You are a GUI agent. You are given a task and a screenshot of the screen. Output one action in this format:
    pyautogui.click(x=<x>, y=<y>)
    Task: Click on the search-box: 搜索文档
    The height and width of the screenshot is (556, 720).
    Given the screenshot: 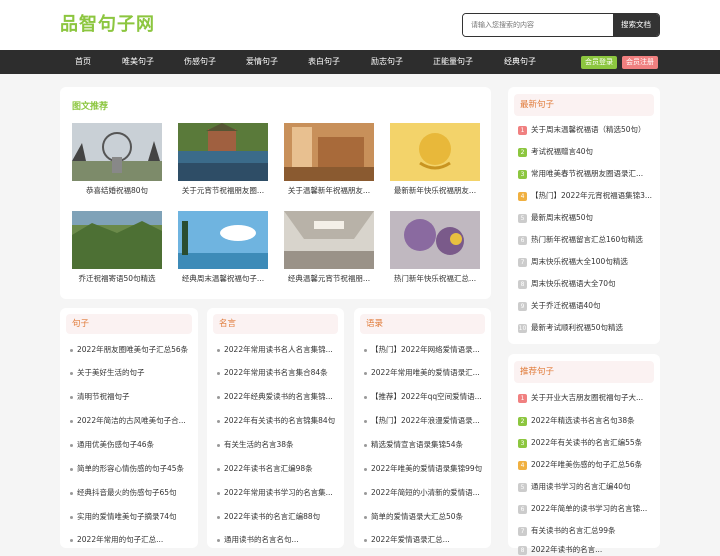 What is the action you would take?
    pyautogui.click(x=561, y=25)
    